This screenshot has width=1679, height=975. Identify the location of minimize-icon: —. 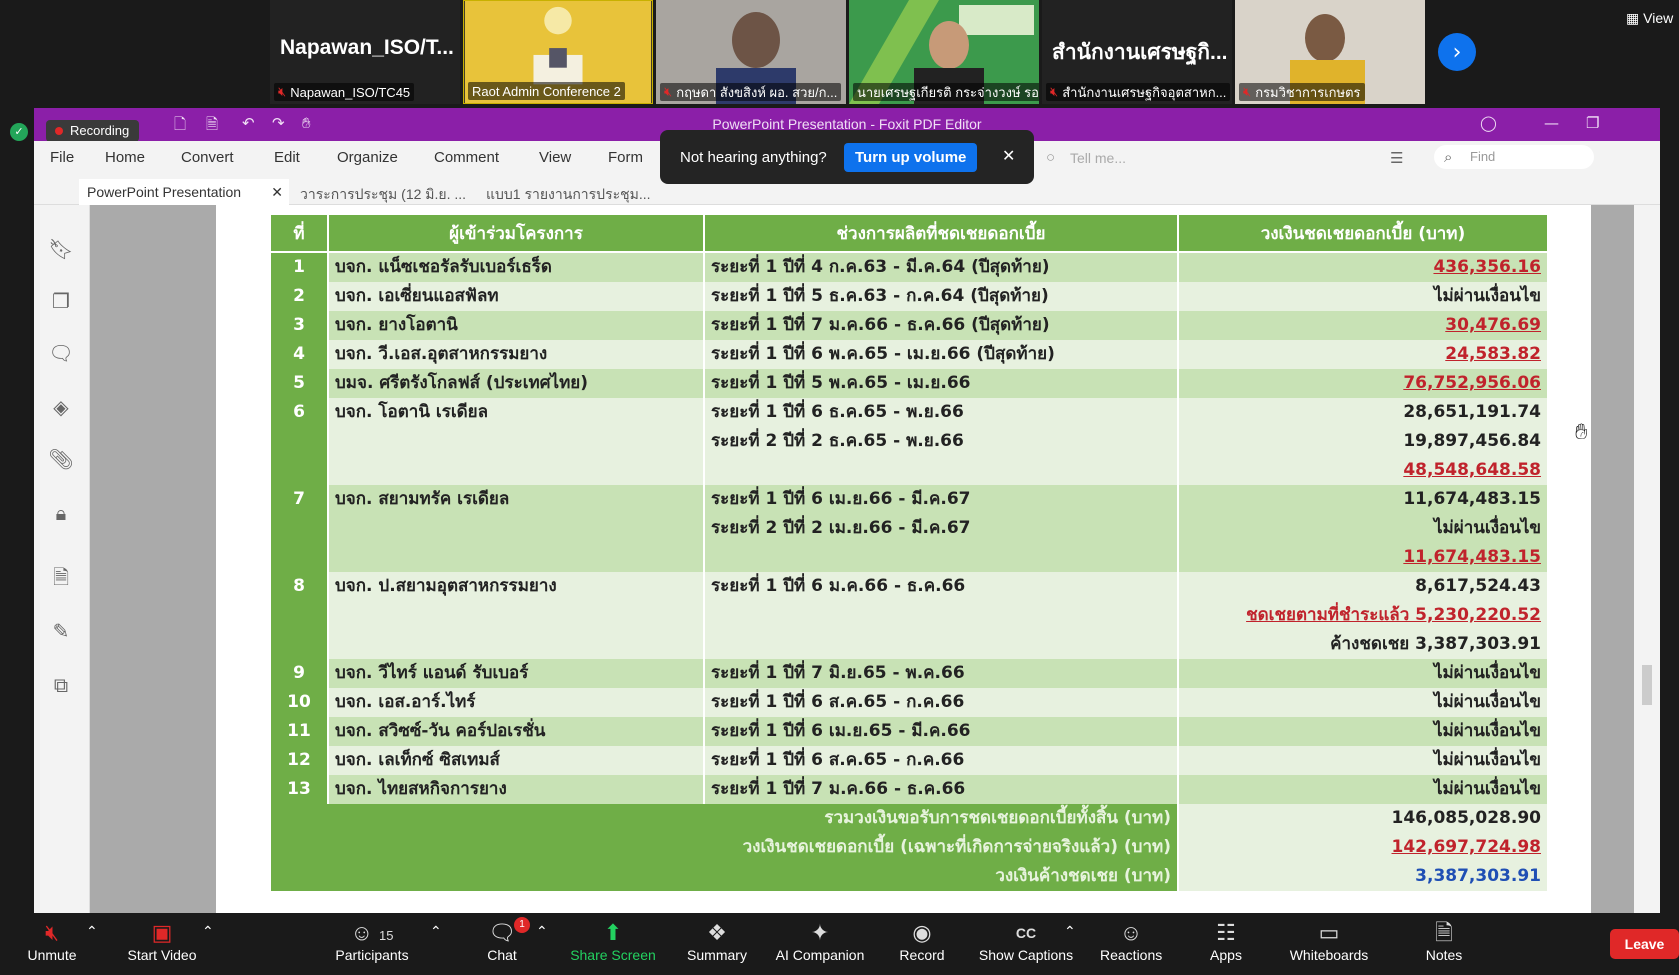
(1551, 123).